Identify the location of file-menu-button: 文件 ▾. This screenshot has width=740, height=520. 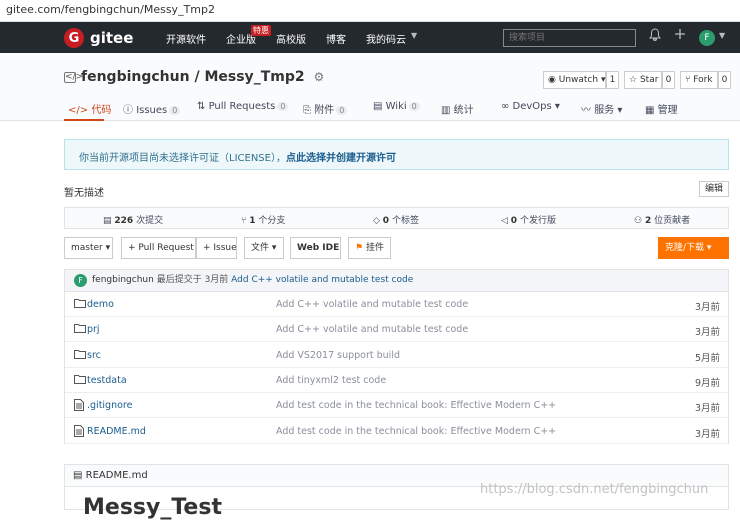
(264, 248).